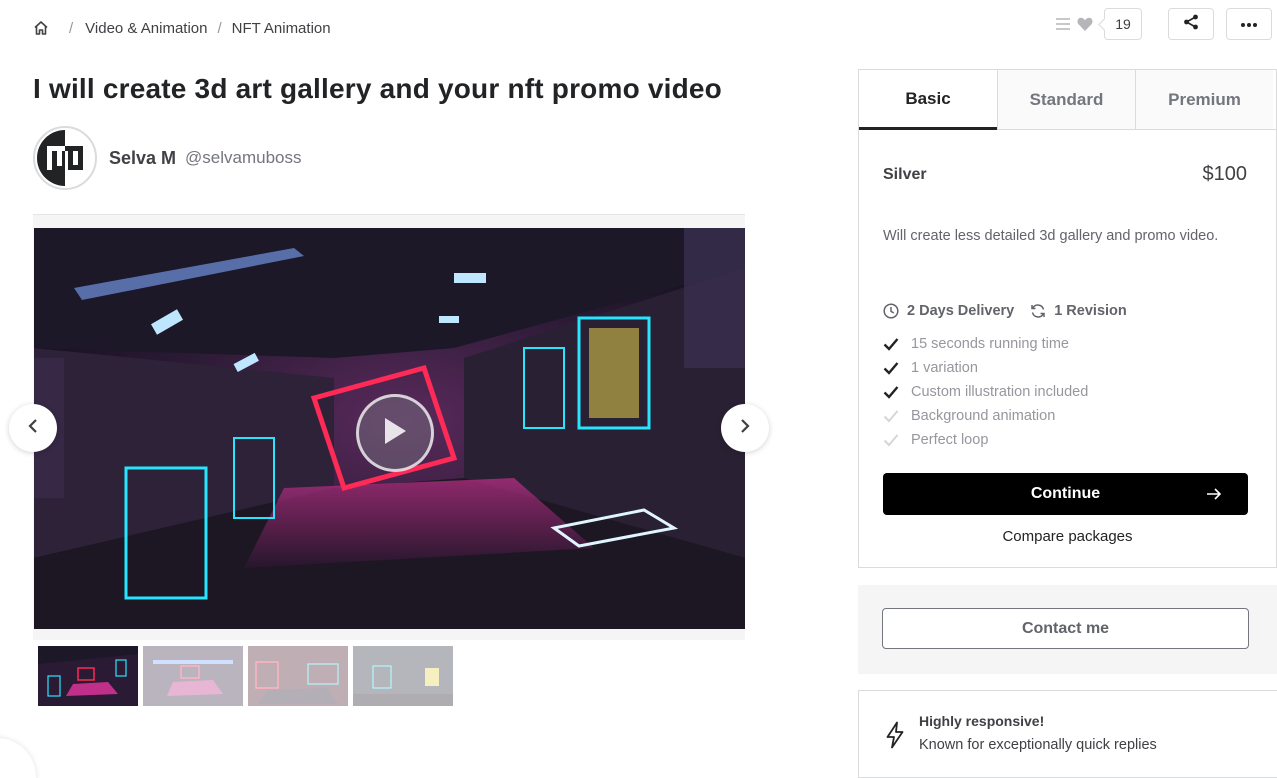 The image size is (1277, 778). I want to click on continue-button: Continue, so click(1065, 494).